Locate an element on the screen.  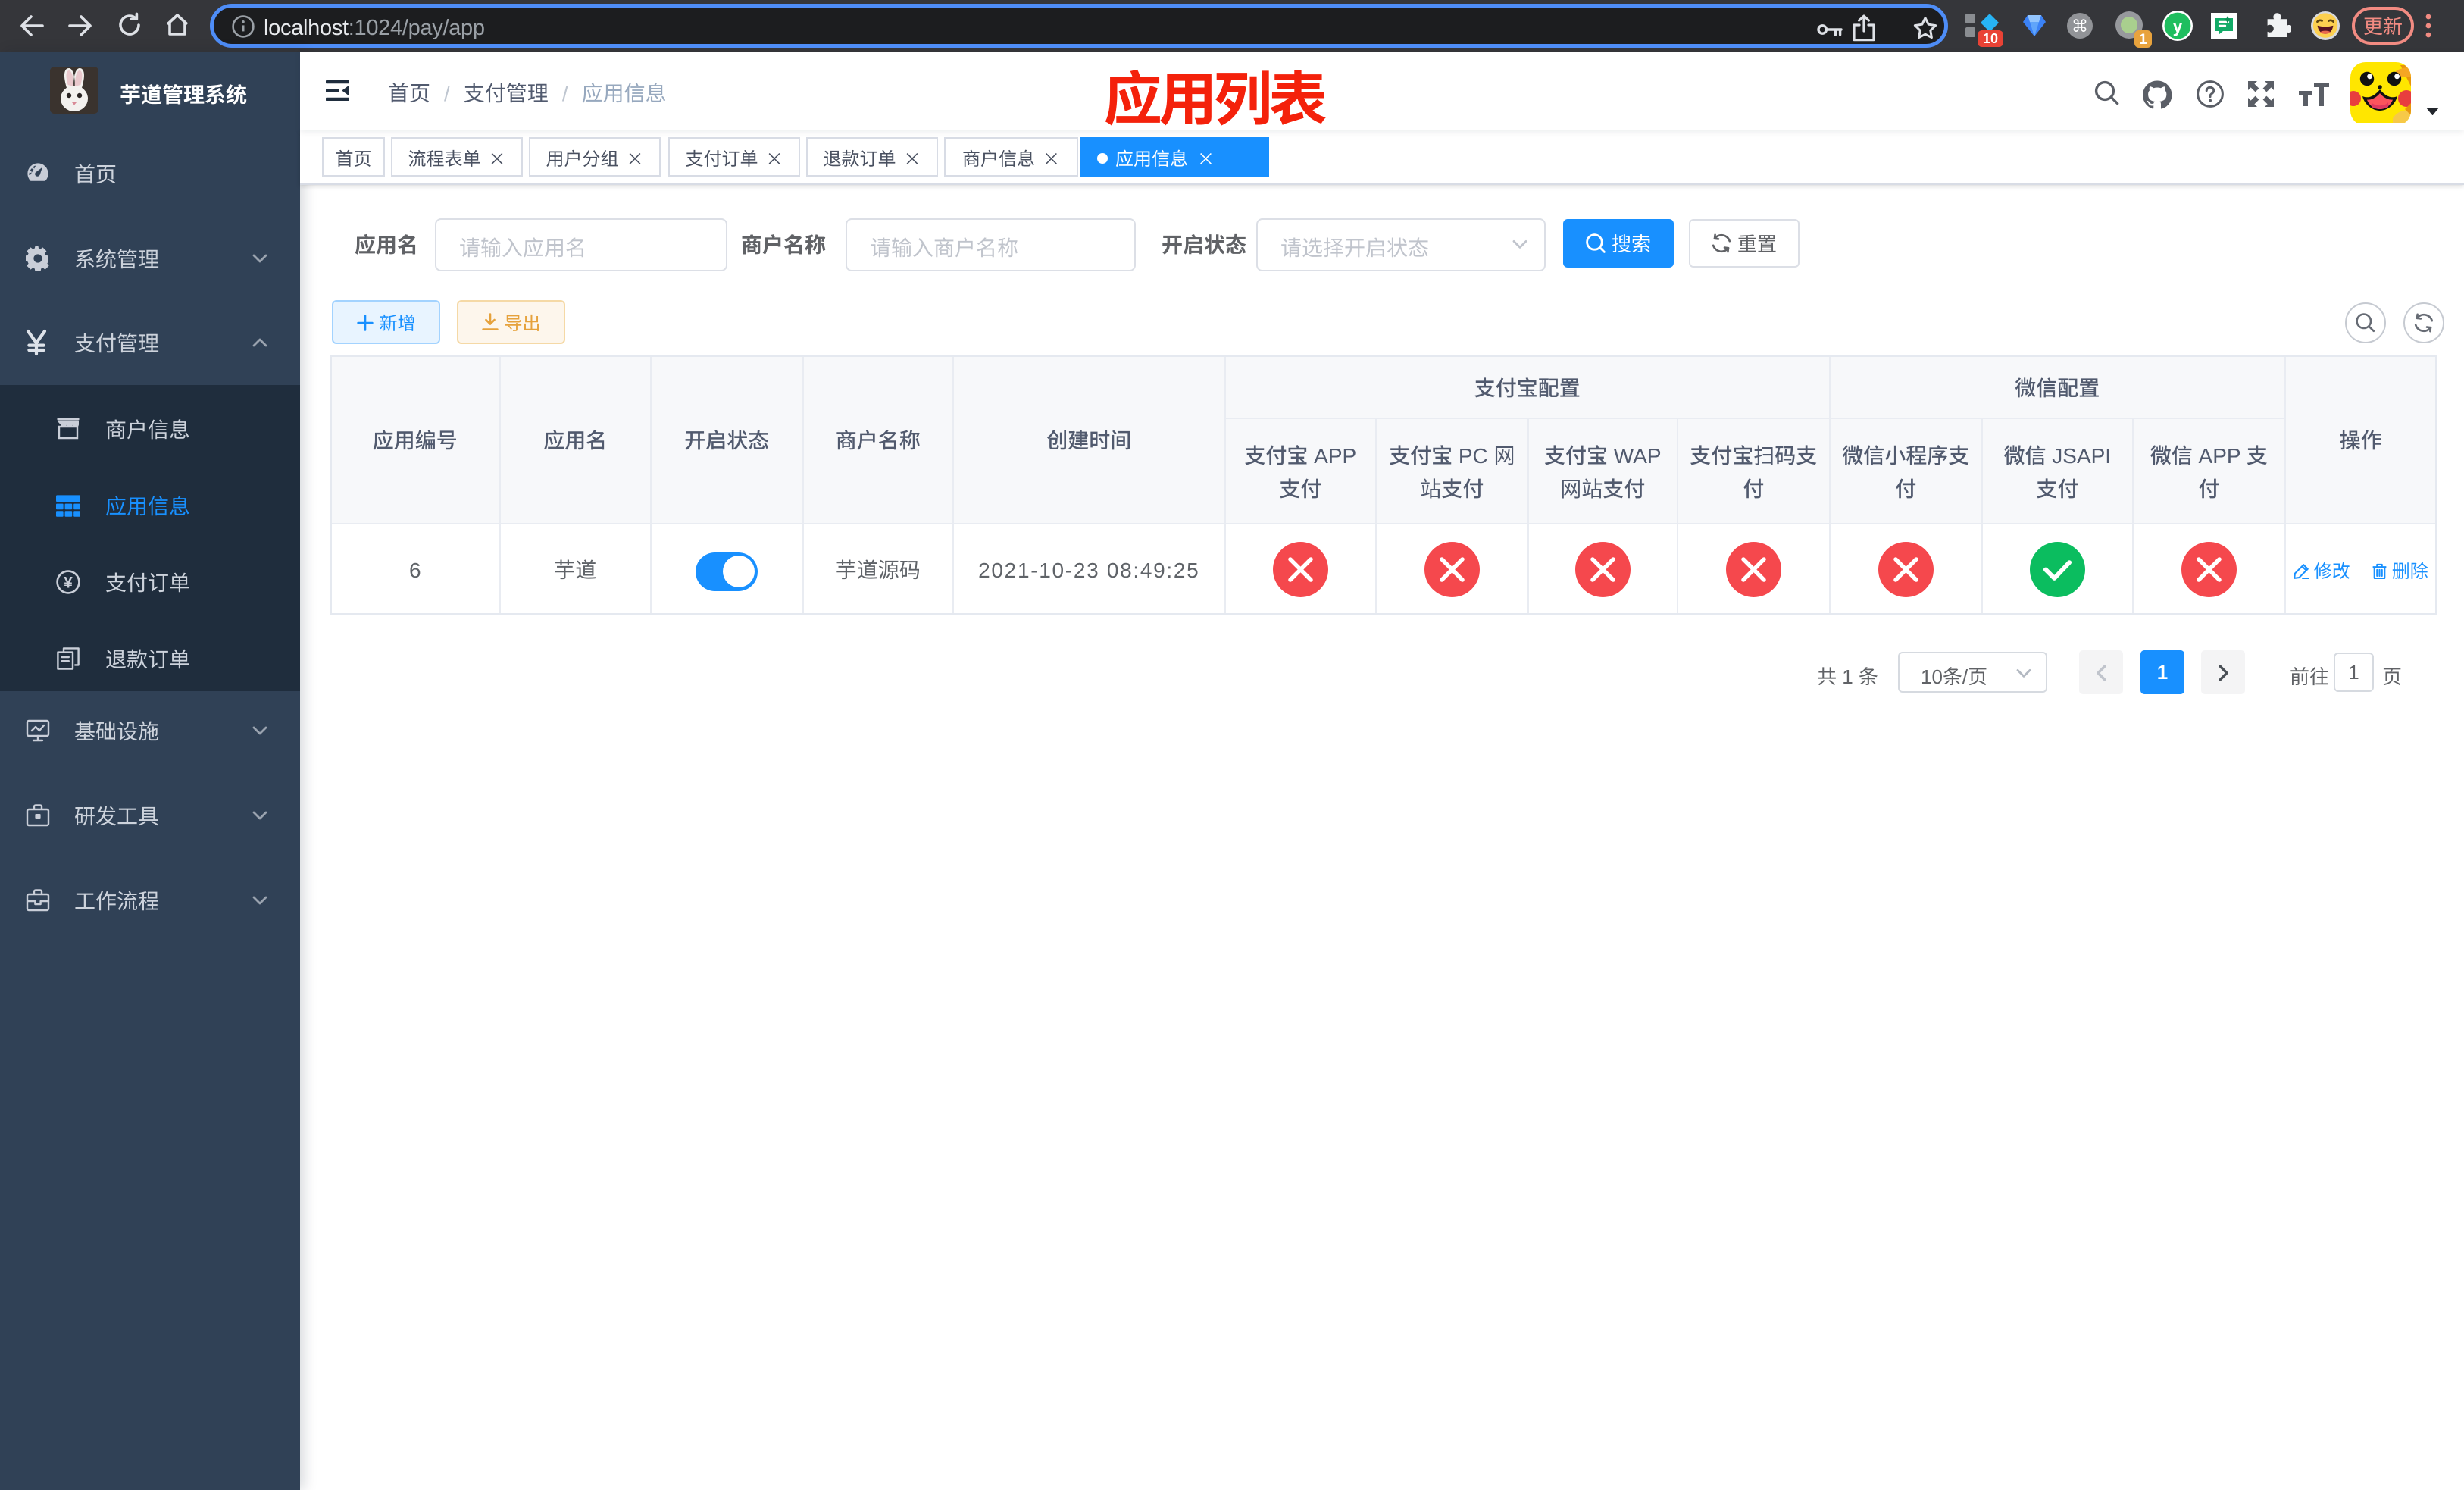
svg-text: y is located at coordinates (2178, 26).